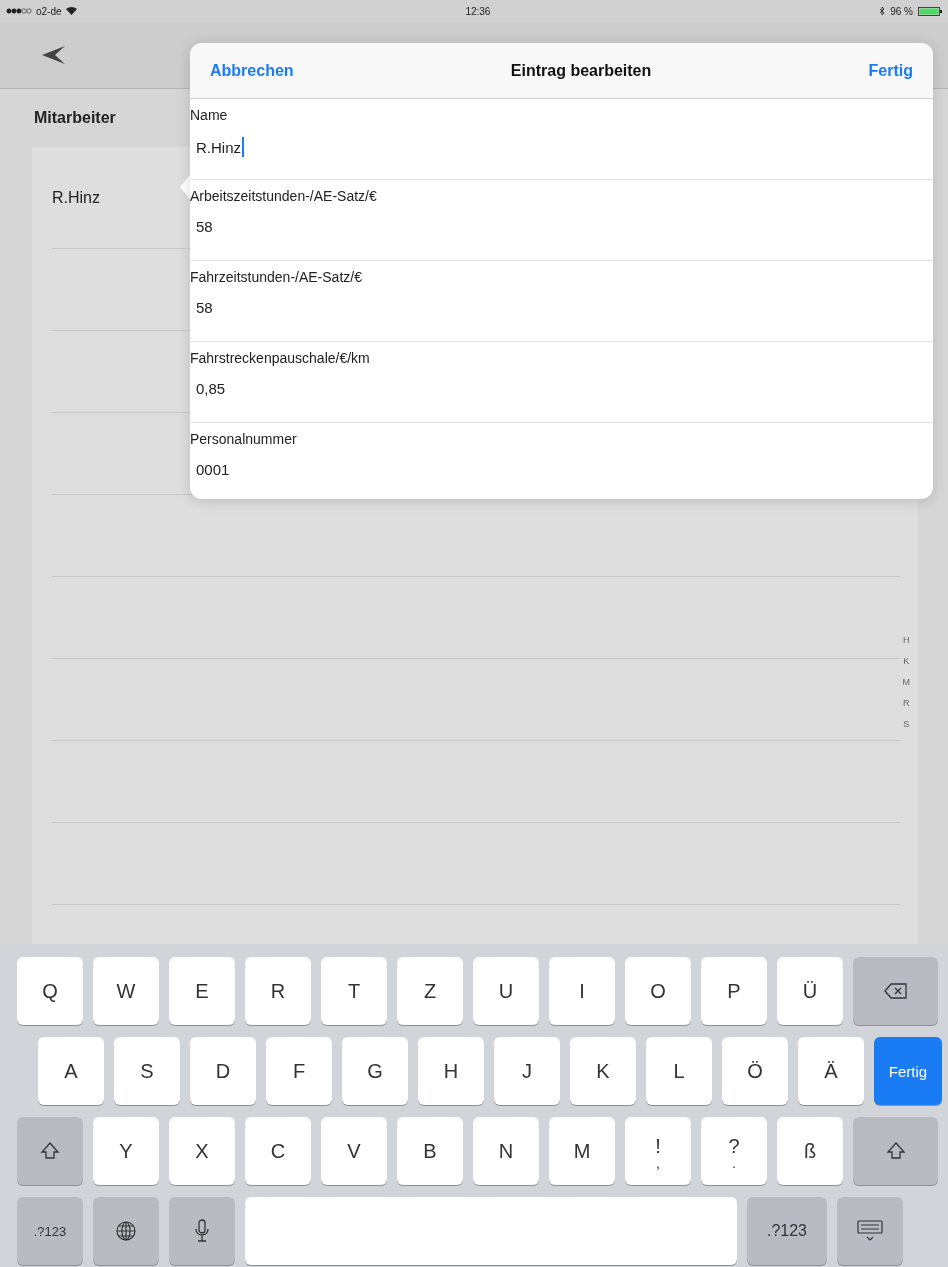  What do you see at coordinates (906, 661) in the screenshot?
I see `index-letter: K` at bounding box center [906, 661].